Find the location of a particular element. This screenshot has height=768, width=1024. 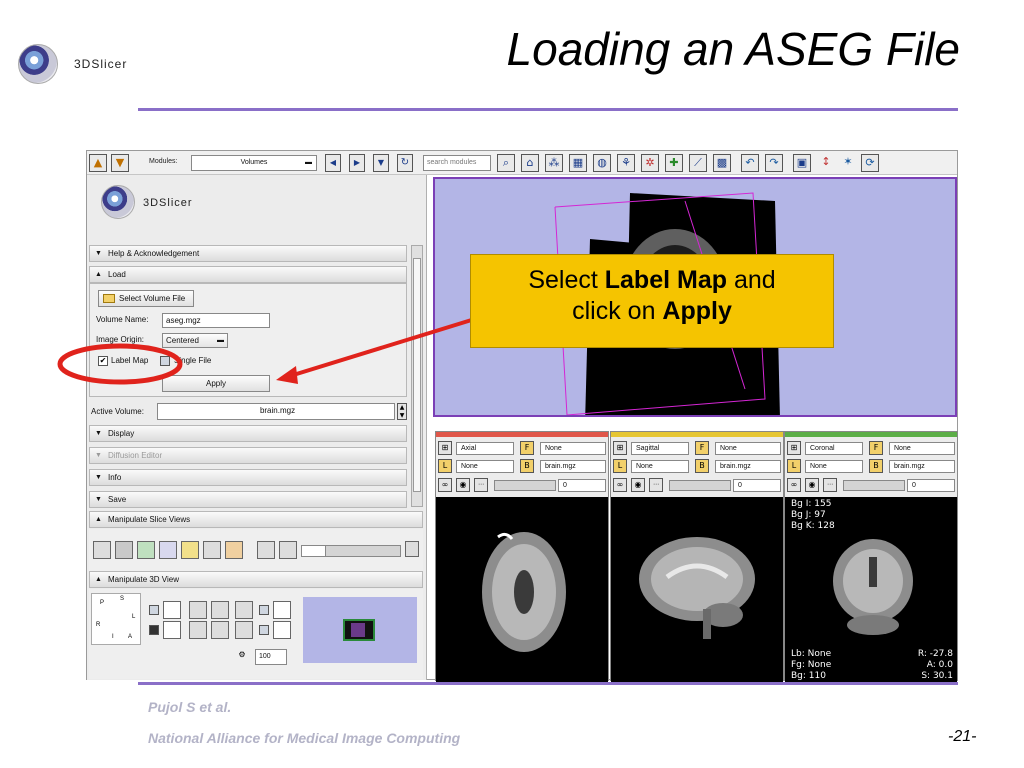

coronal-layer-icon: L is located at coordinates (794, 466).